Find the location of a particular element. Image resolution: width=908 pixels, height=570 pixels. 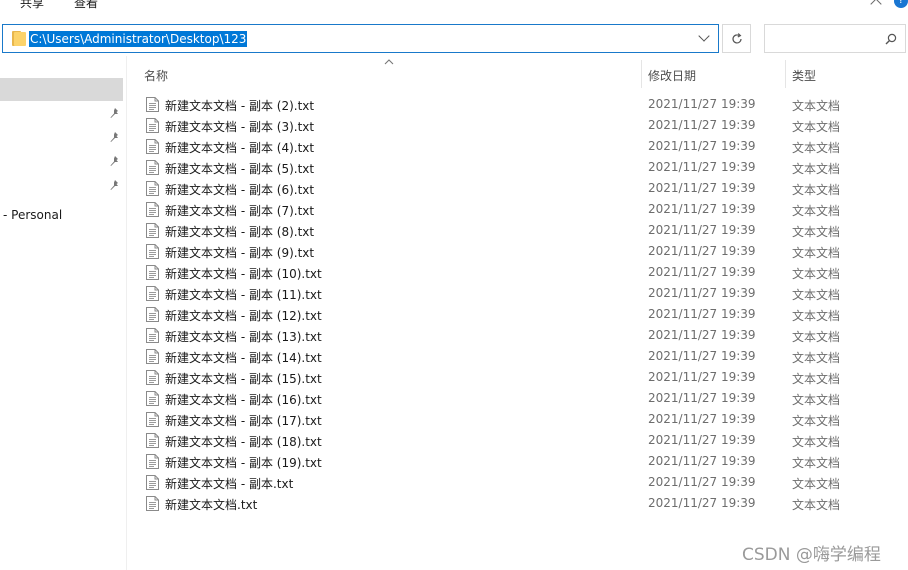

file-name: 新建文本文档 - 副本 (7).txt is located at coordinates (240, 211).